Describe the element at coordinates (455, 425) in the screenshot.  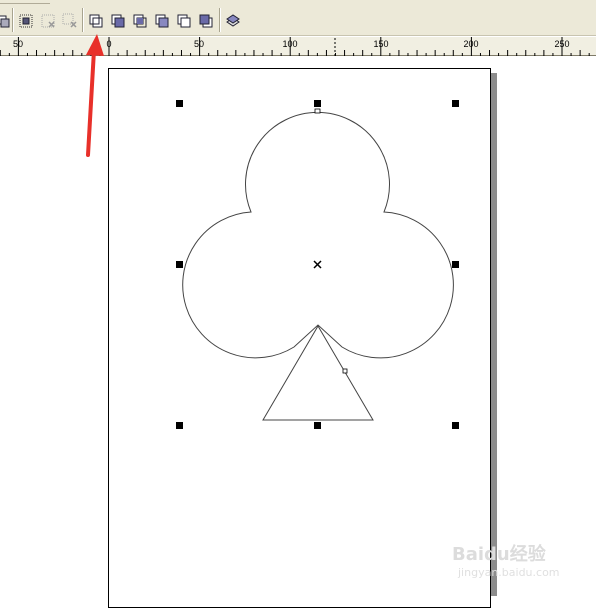
I see `selection-handle-bottom-right` at that location.